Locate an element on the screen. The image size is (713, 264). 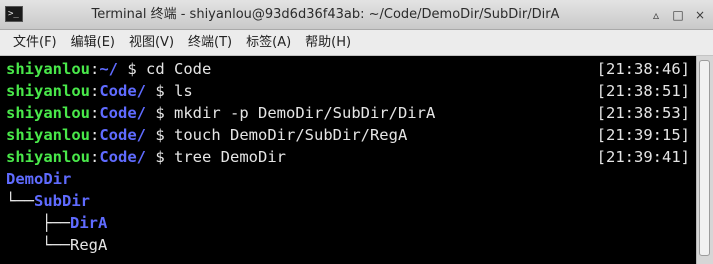
menu-file: 文件(F) is located at coordinates (35, 43).